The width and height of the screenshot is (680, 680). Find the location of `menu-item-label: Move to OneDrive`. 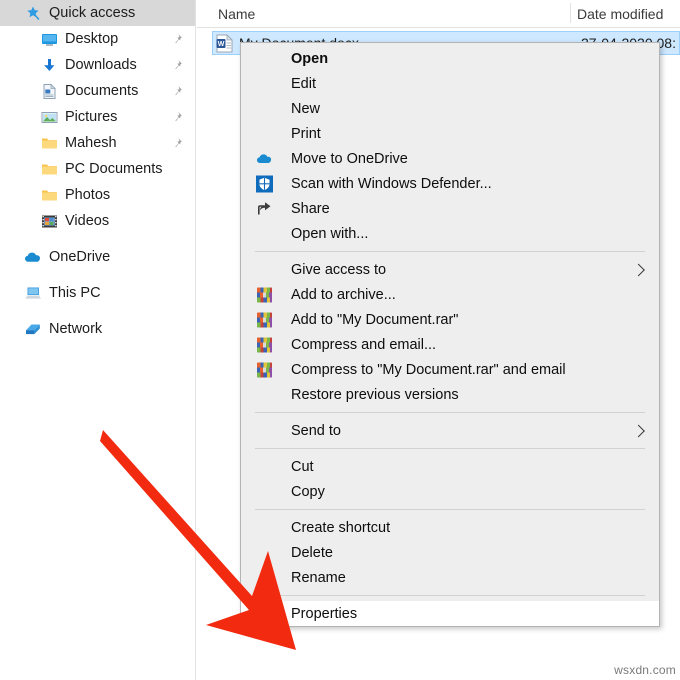

menu-item-label: Move to OneDrive is located at coordinates (349, 158).